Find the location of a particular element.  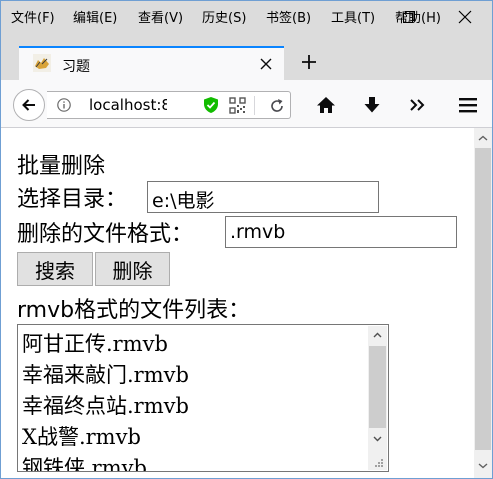

close-window-button is located at coordinates (465, 17).